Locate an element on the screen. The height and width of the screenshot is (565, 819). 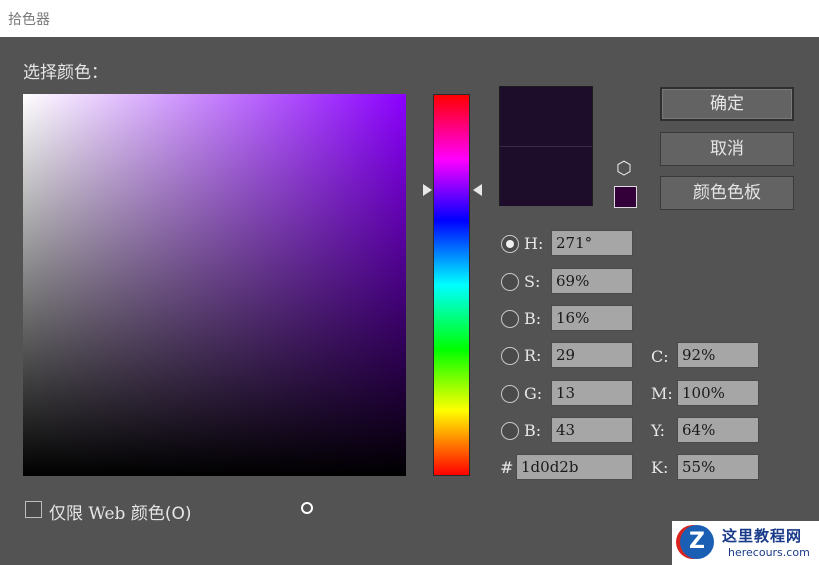
logo-url: herecours.com is located at coordinates (769, 552).